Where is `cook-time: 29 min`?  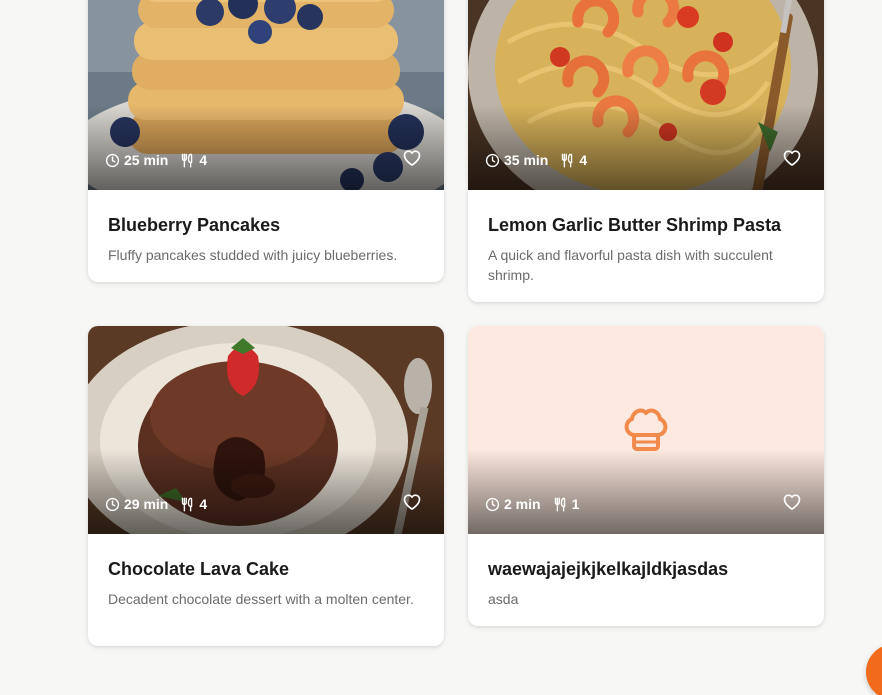
cook-time: 29 min is located at coordinates (136, 504).